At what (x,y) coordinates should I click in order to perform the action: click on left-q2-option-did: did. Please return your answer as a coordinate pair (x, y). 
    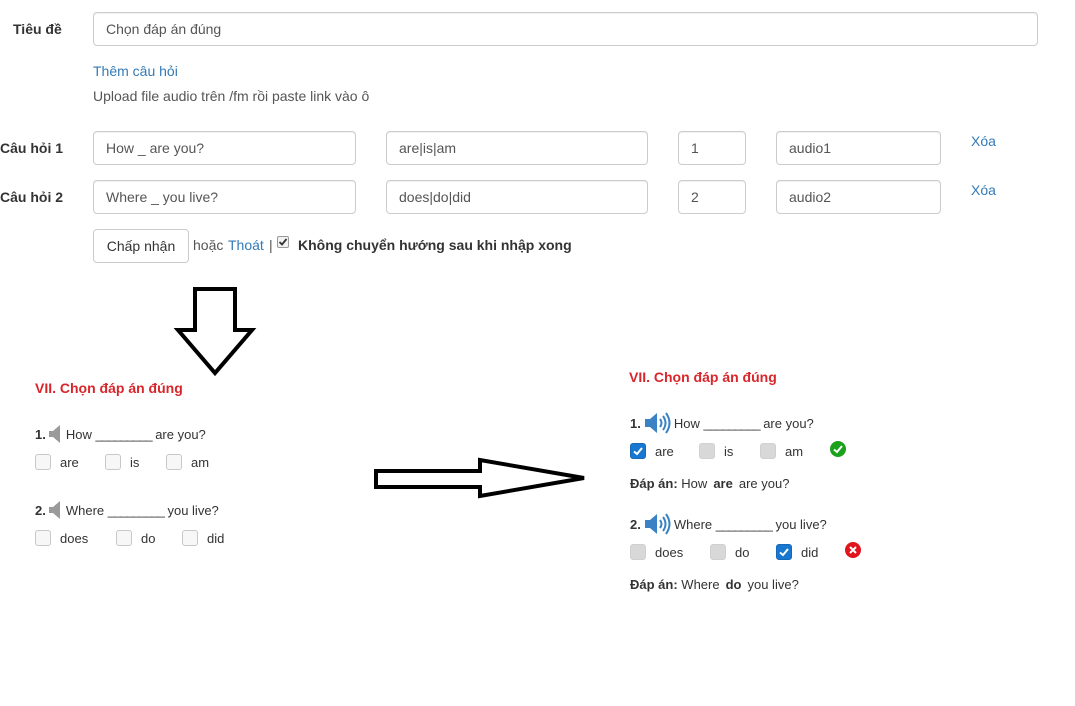
    Looking at the image, I should click on (203, 538).